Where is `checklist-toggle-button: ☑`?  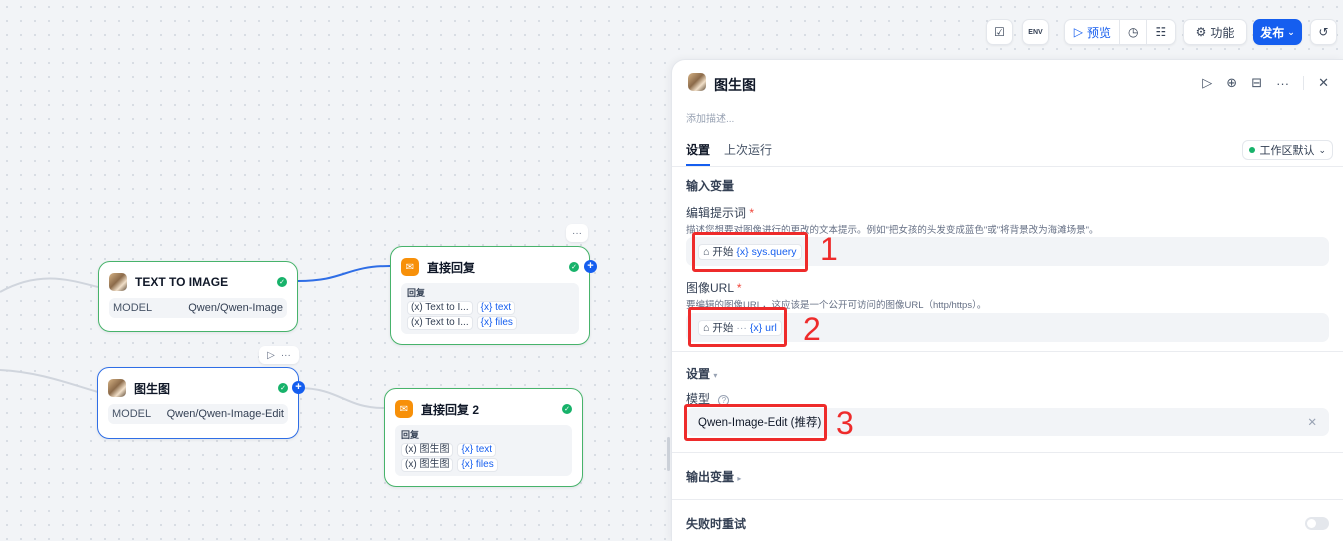
checklist-toggle-button: ☑ is located at coordinates (999, 32).